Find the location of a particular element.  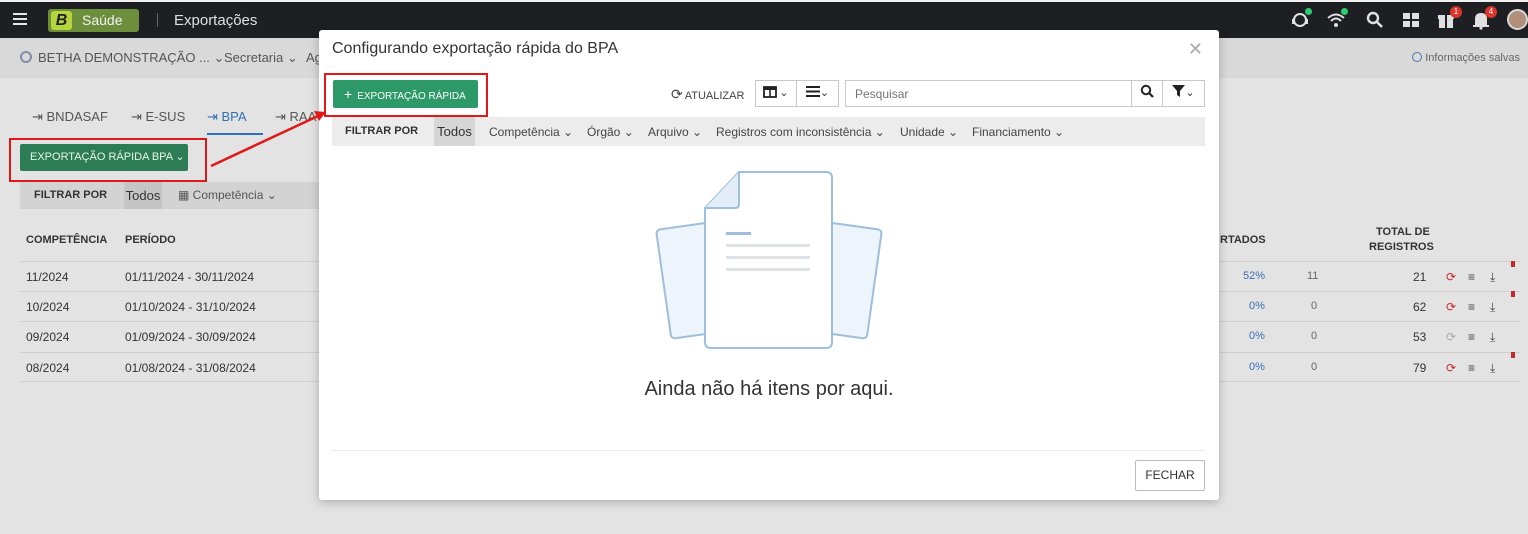

calendar-icon: ▦ is located at coordinates (185, 195).